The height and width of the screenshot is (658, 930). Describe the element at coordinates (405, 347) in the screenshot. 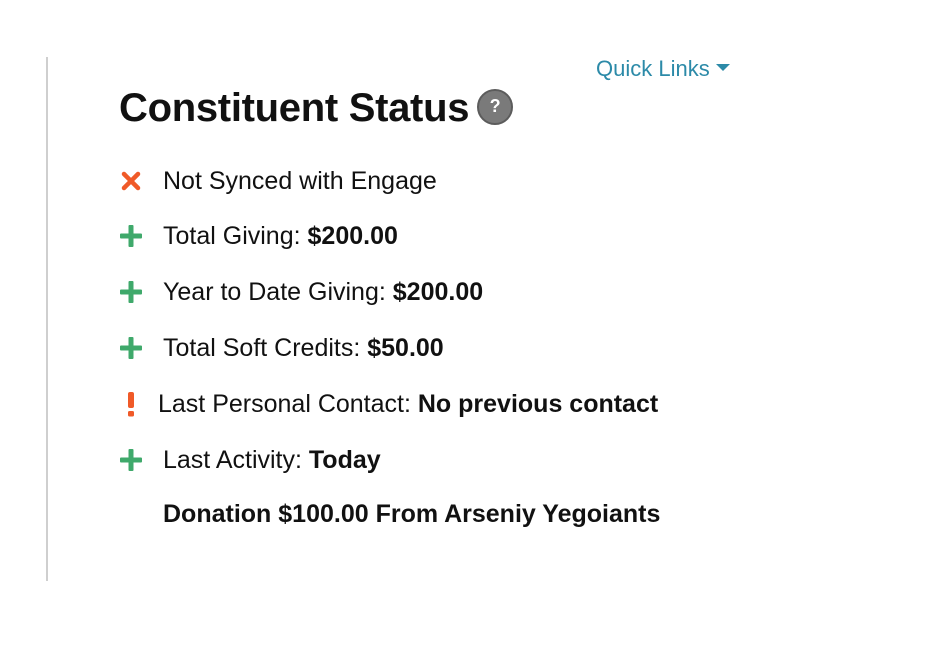

I see `status-value: $50.00` at that location.